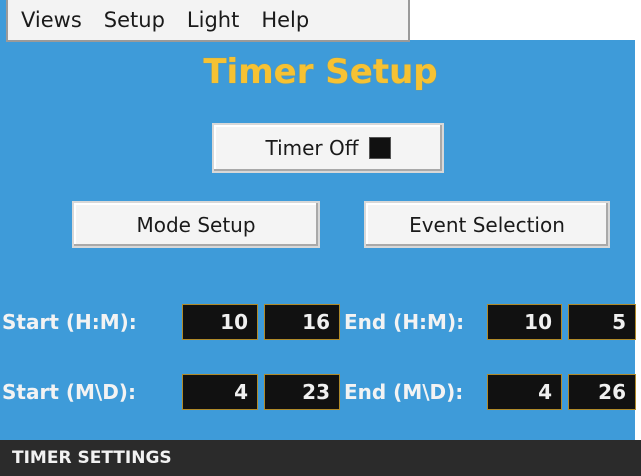  I want to click on start-time-label: Start (H:M):, so click(69, 322).